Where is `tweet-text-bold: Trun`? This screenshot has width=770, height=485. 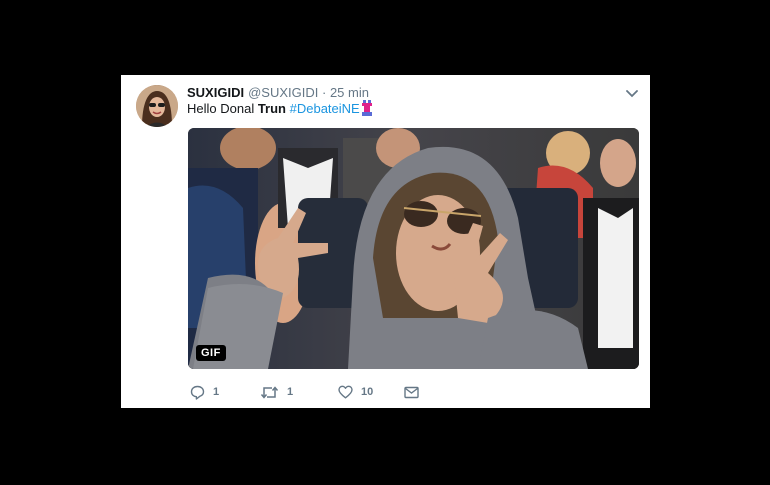 tweet-text-bold: Trun is located at coordinates (271, 108).